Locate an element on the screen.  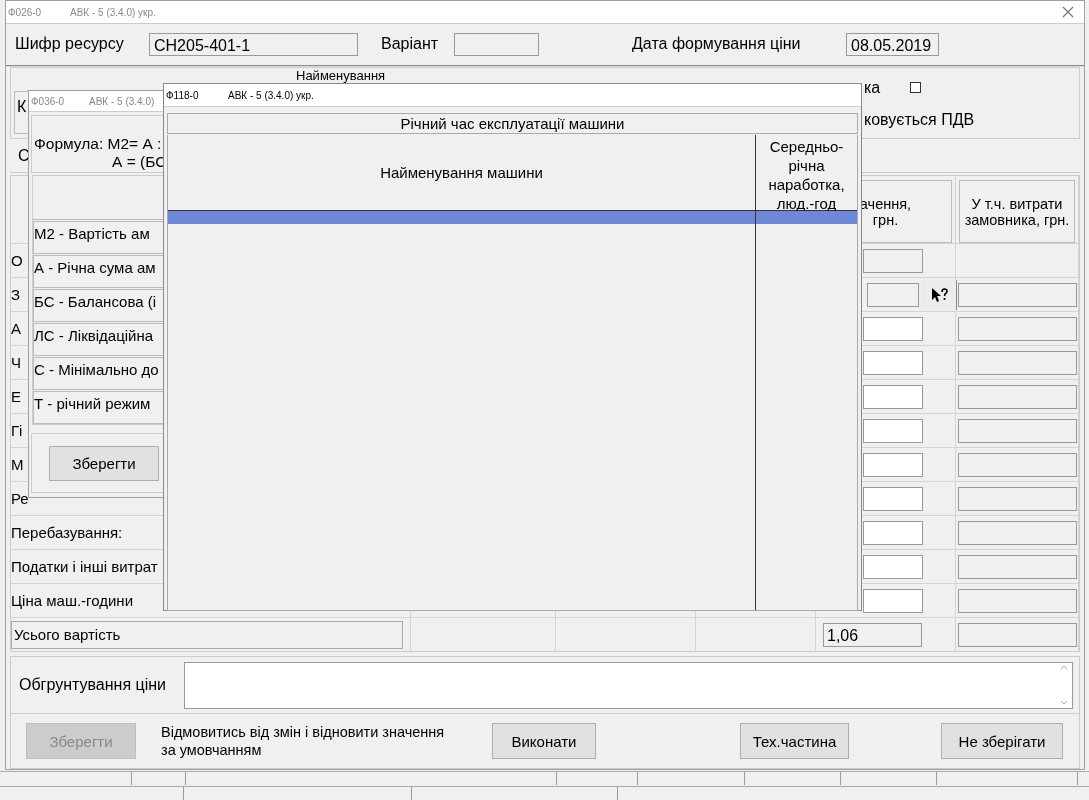
variant-label: Варіант is located at coordinates (410, 44).